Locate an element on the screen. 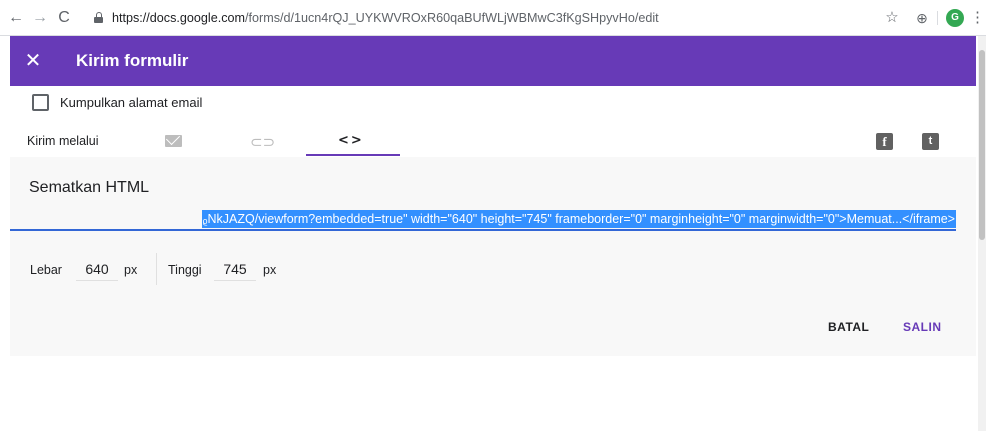 The width and height of the screenshot is (986, 431). width-label: Lebar is located at coordinates (46, 270).